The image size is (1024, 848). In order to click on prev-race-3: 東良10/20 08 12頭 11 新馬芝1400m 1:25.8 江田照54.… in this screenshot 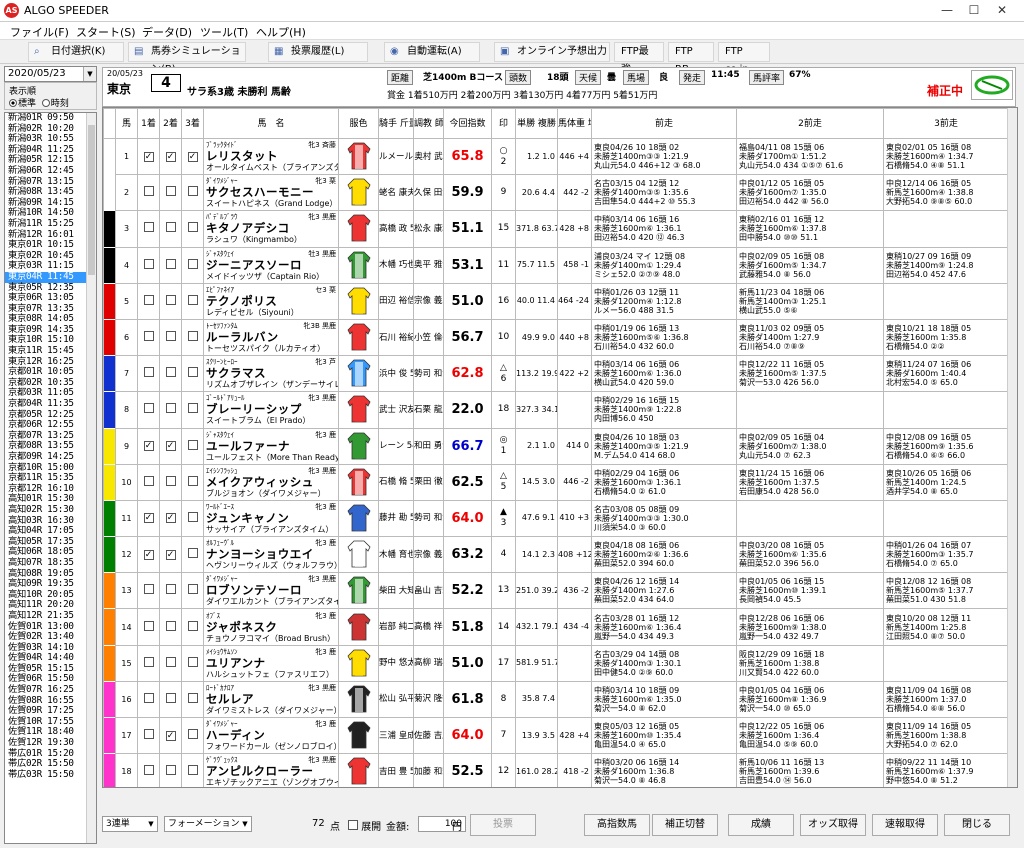, I will do `click(946, 627)`.